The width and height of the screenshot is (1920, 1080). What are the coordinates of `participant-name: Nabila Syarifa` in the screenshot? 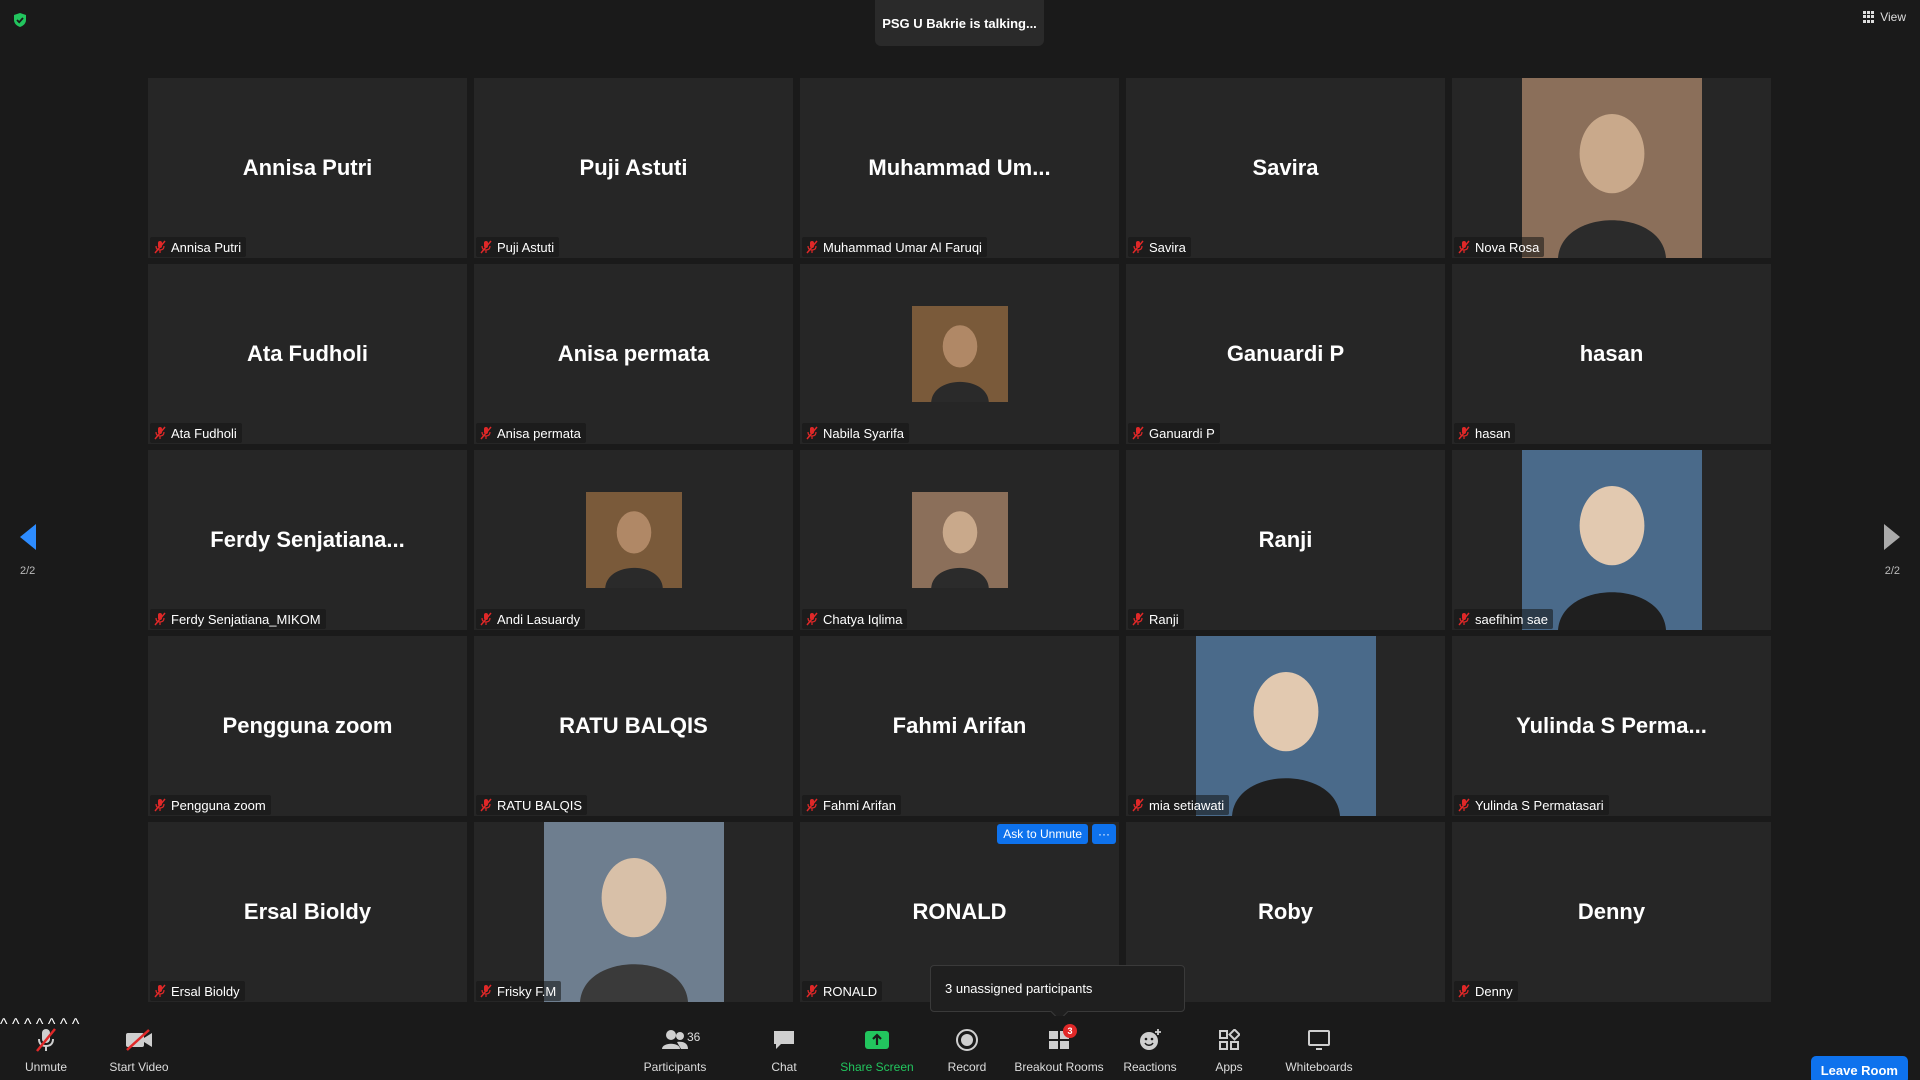 It's located at (863, 433).